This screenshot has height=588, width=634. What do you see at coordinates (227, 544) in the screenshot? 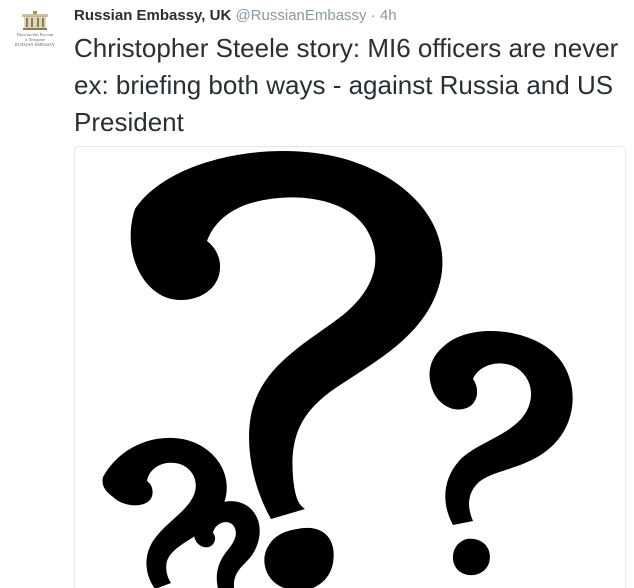
I see `tilted-question-mark` at bounding box center [227, 544].